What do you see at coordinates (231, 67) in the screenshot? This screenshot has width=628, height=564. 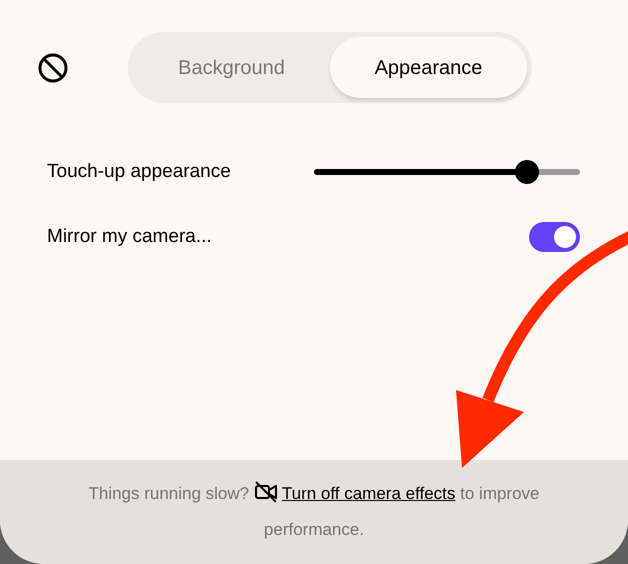 I see `tab: Background` at bounding box center [231, 67].